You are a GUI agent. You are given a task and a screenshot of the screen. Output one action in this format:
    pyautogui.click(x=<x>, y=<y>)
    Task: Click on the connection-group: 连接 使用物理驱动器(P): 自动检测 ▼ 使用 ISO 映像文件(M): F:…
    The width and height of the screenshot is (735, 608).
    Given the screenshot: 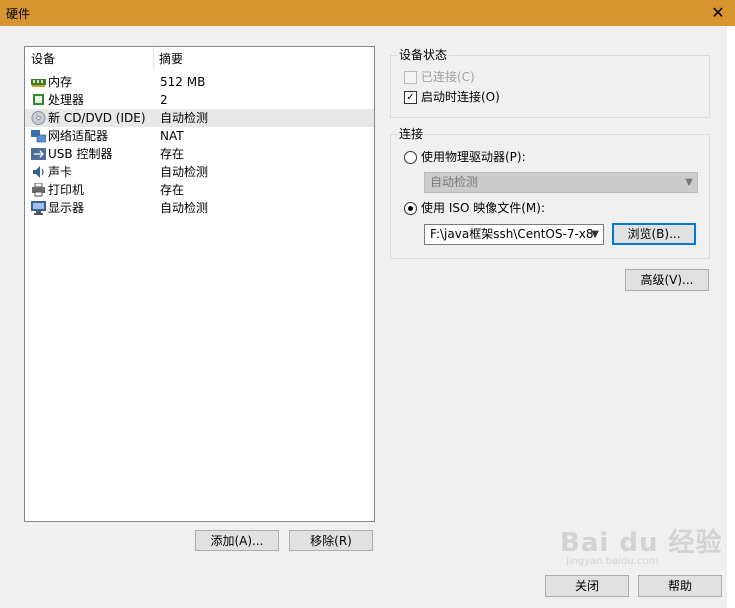 What is the action you would take?
    pyautogui.click(x=550, y=193)
    